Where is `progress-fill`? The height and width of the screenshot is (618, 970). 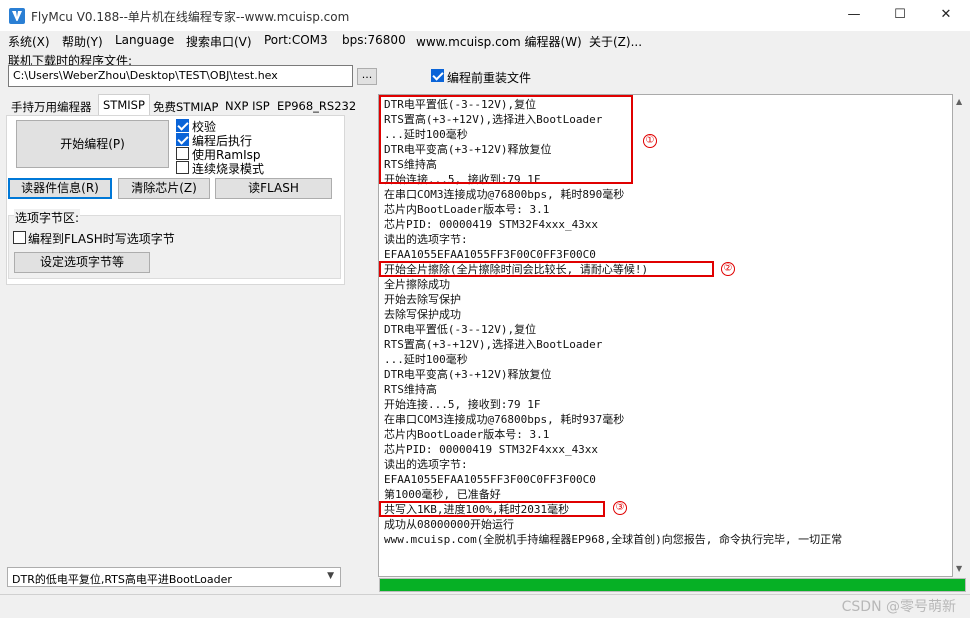 progress-fill is located at coordinates (672, 585).